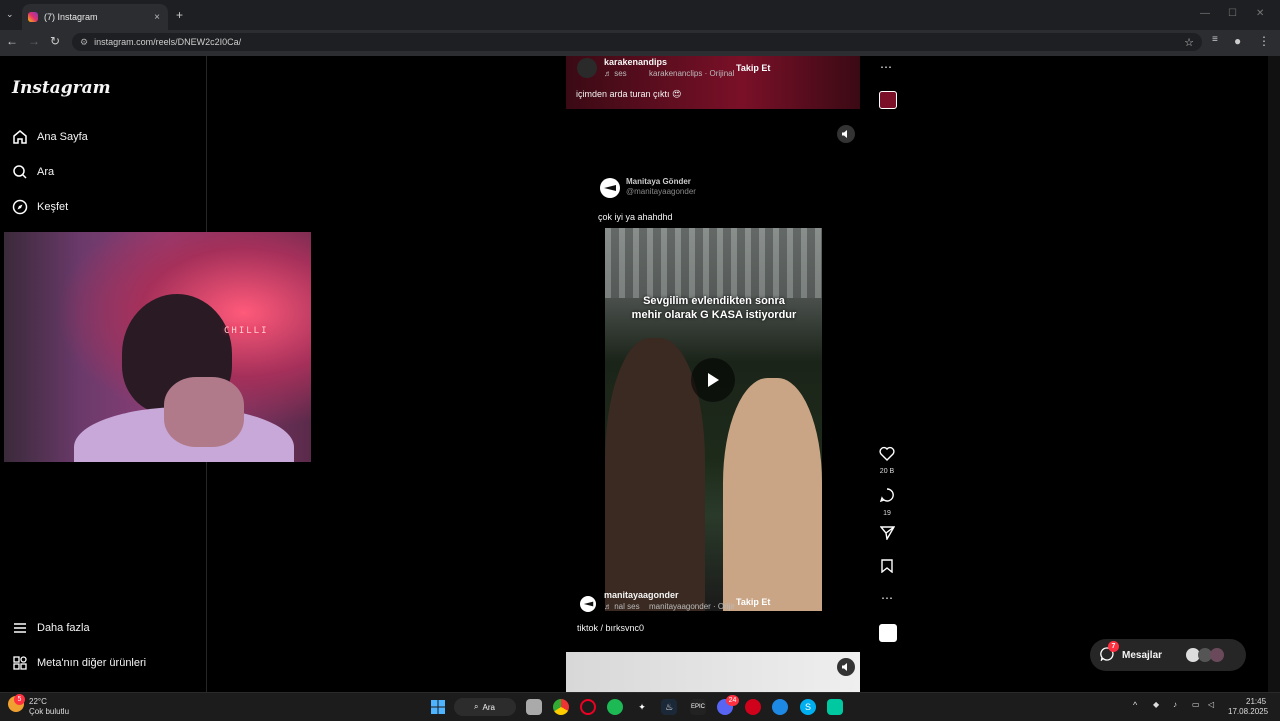  I want to click on save-button, so click(887, 568).